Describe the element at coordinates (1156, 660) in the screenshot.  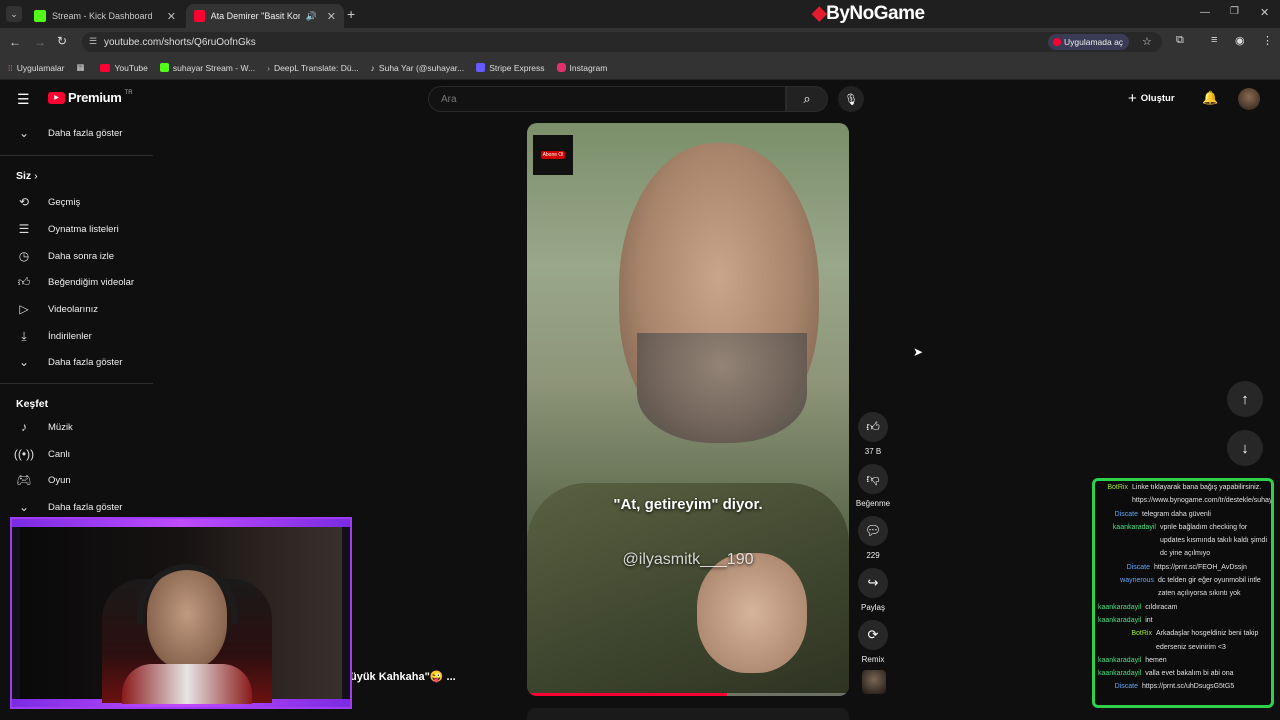
I see `chat-text: hemen` at that location.